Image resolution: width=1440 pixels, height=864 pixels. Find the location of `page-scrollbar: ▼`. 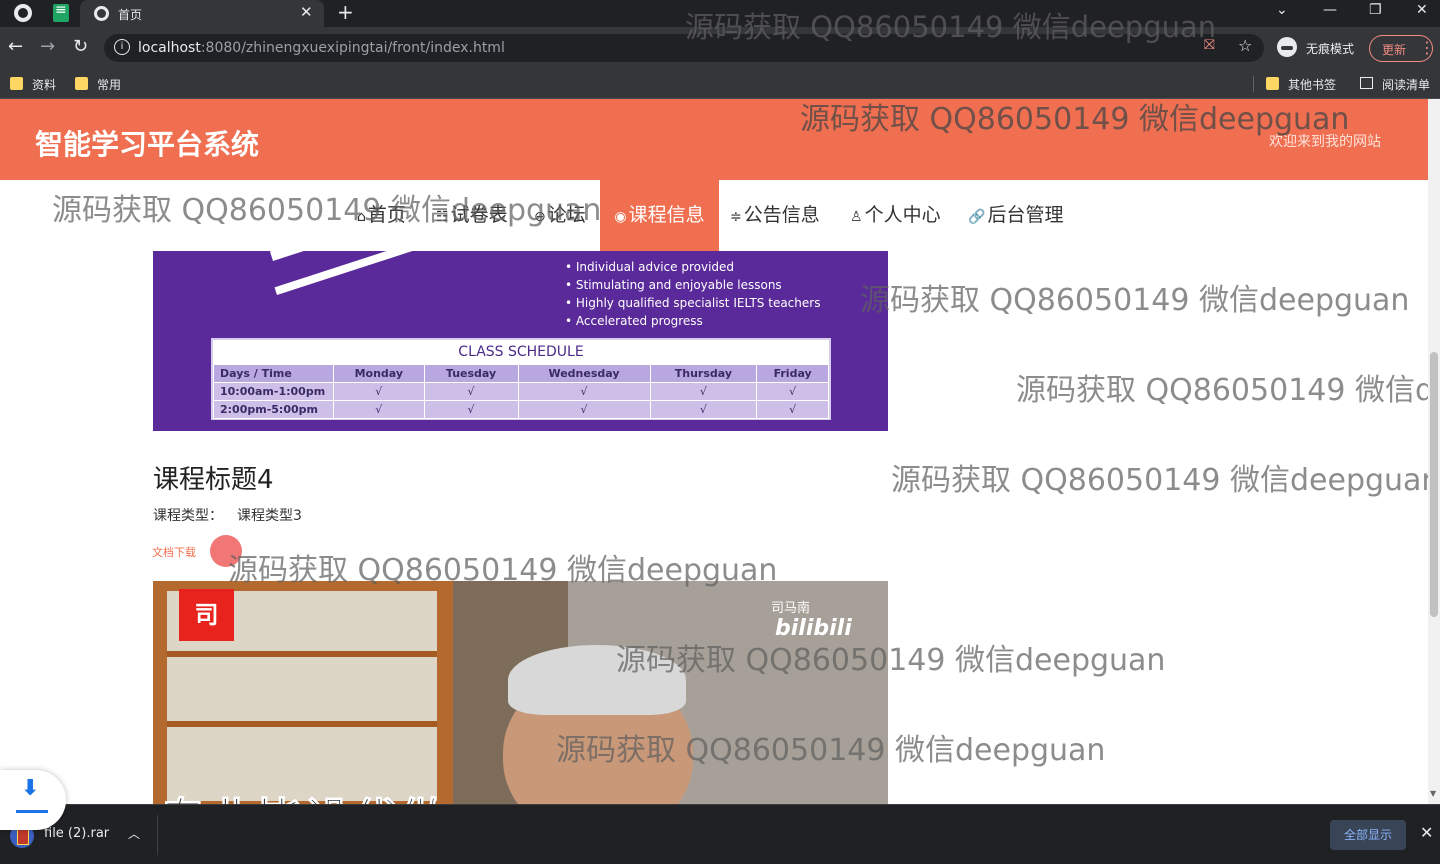

page-scrollbar: ▼ is located at coordinates (1434, 451).